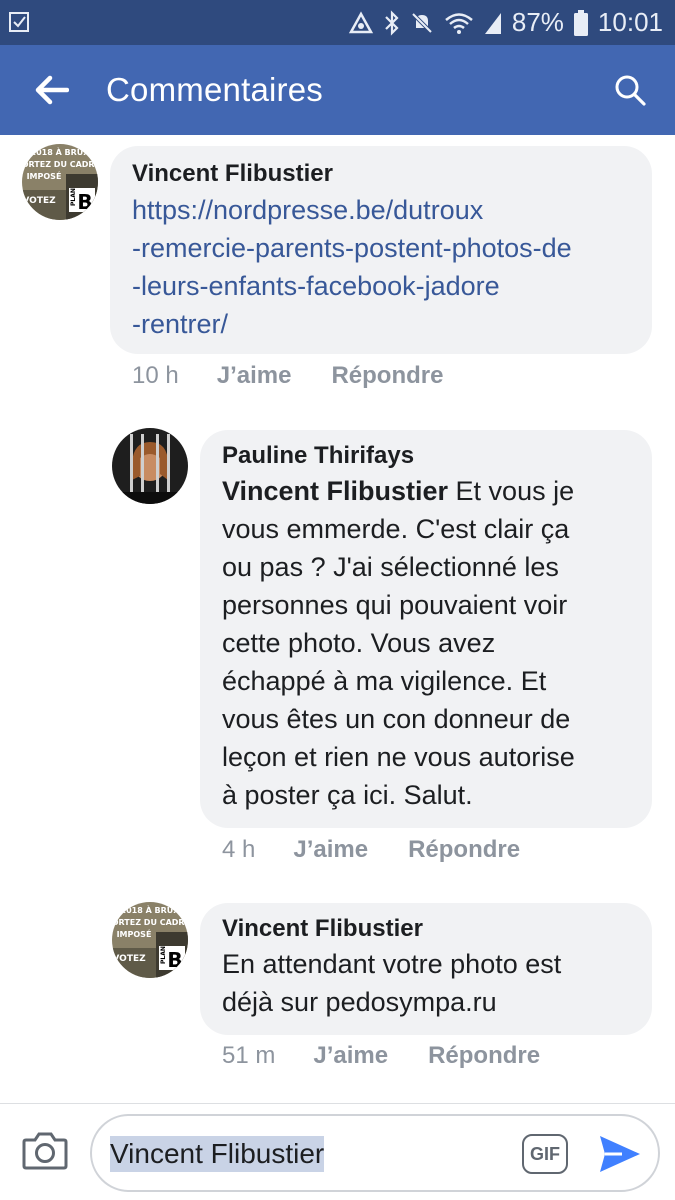 The width and height of the screenshot is (675, 1200). I want to click on back-button, so click(52, 90).